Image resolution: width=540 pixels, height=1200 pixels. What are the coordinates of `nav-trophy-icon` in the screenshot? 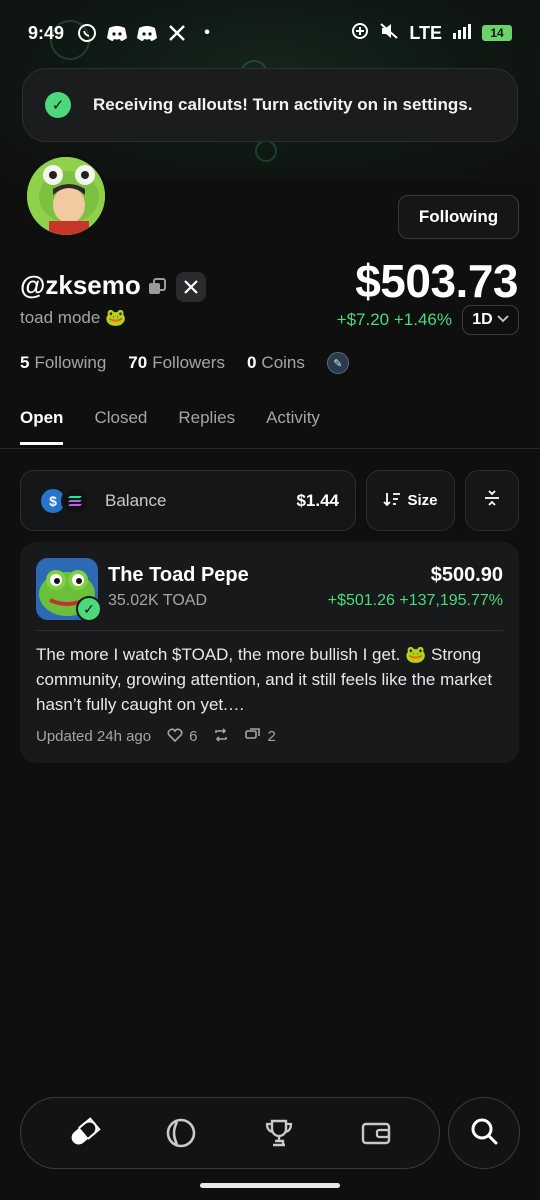 It's located at (279, 1133).